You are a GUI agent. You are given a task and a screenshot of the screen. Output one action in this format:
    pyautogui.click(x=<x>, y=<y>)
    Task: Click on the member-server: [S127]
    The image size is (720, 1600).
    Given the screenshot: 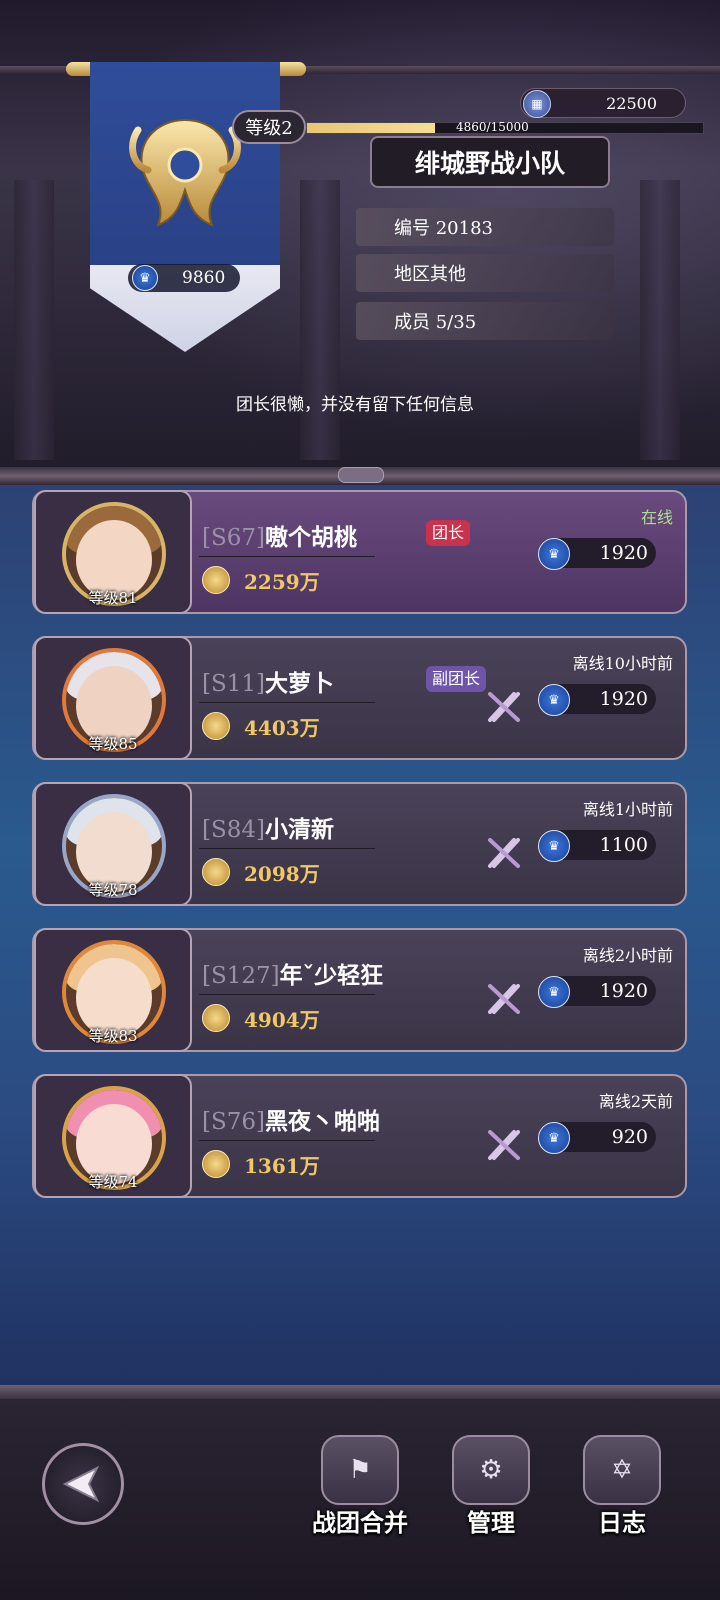 What is the action you would take?
    pyautogui.click(x=241, y=976)
    